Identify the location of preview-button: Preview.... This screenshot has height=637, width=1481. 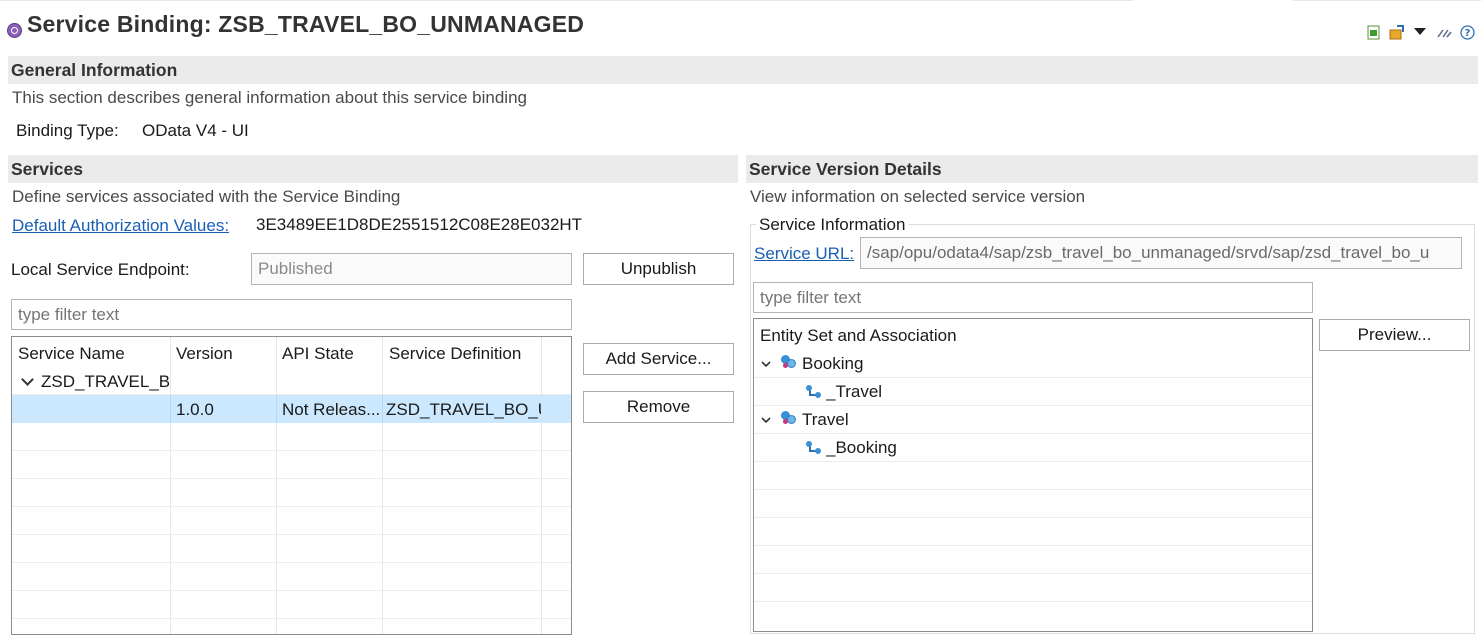
(1394, 335).